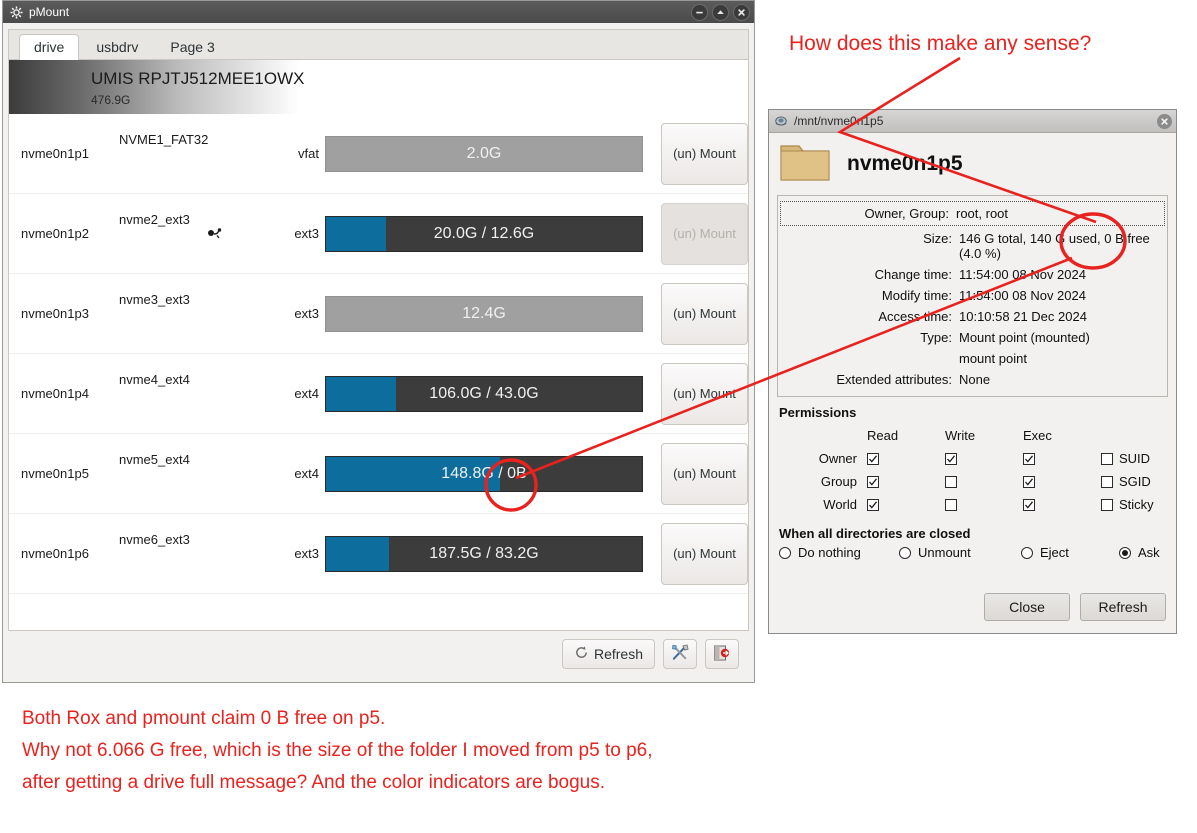 The image size is (1197, 833). What do you see at coordinates (940, 43) in the screenshot?
I see `annotation-top-text: How does this make any sense?` at bounding box center [940, 43].